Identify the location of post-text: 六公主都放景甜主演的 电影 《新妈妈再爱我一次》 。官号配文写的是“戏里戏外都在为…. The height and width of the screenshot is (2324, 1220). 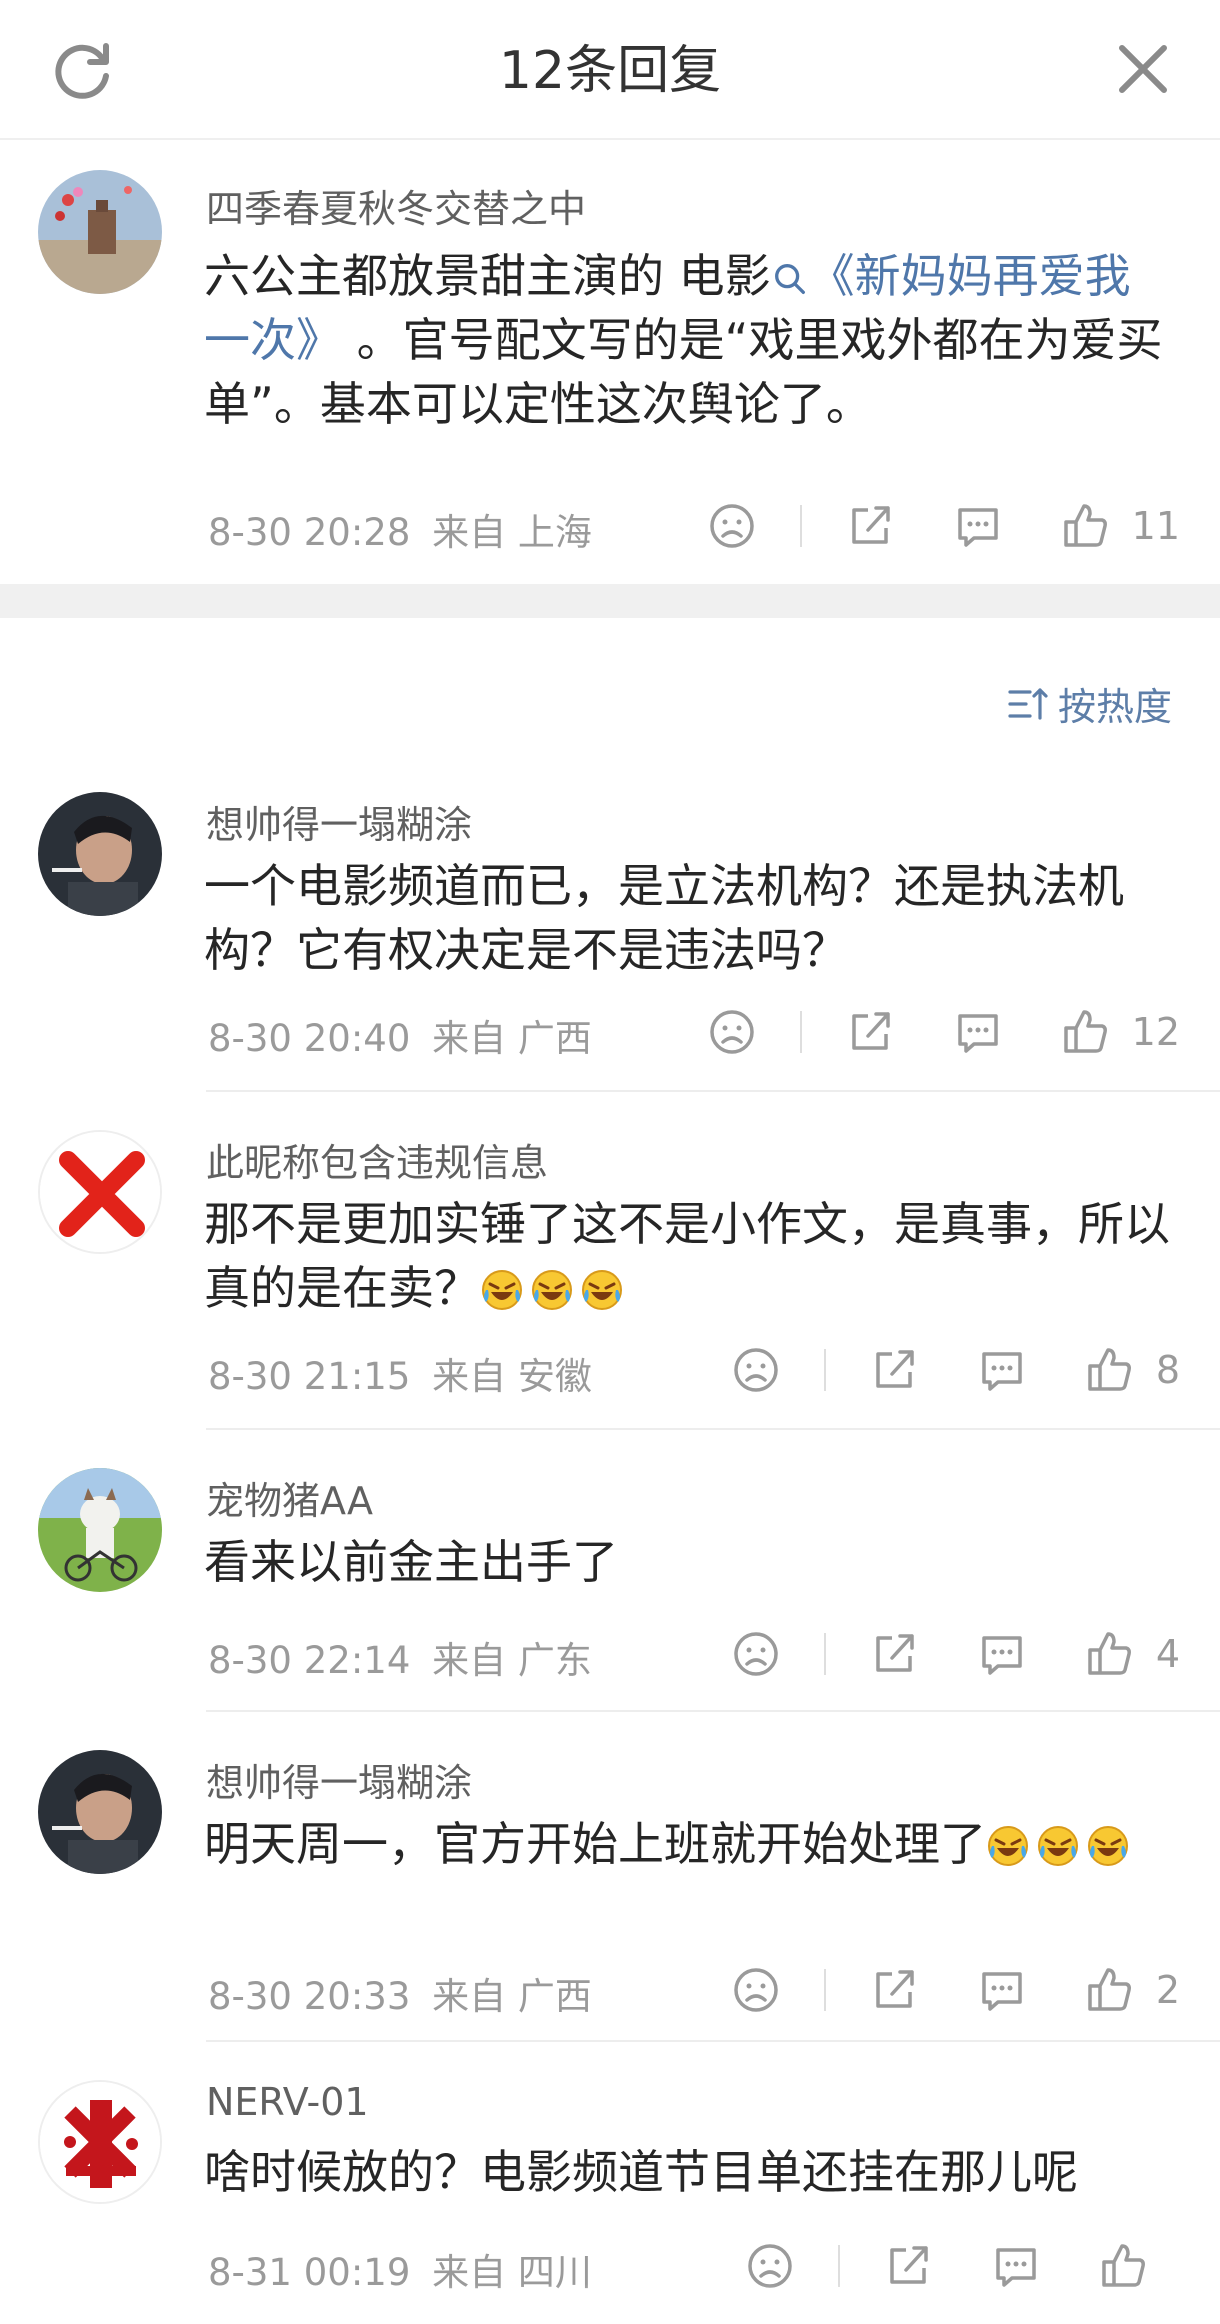
(689, 340).